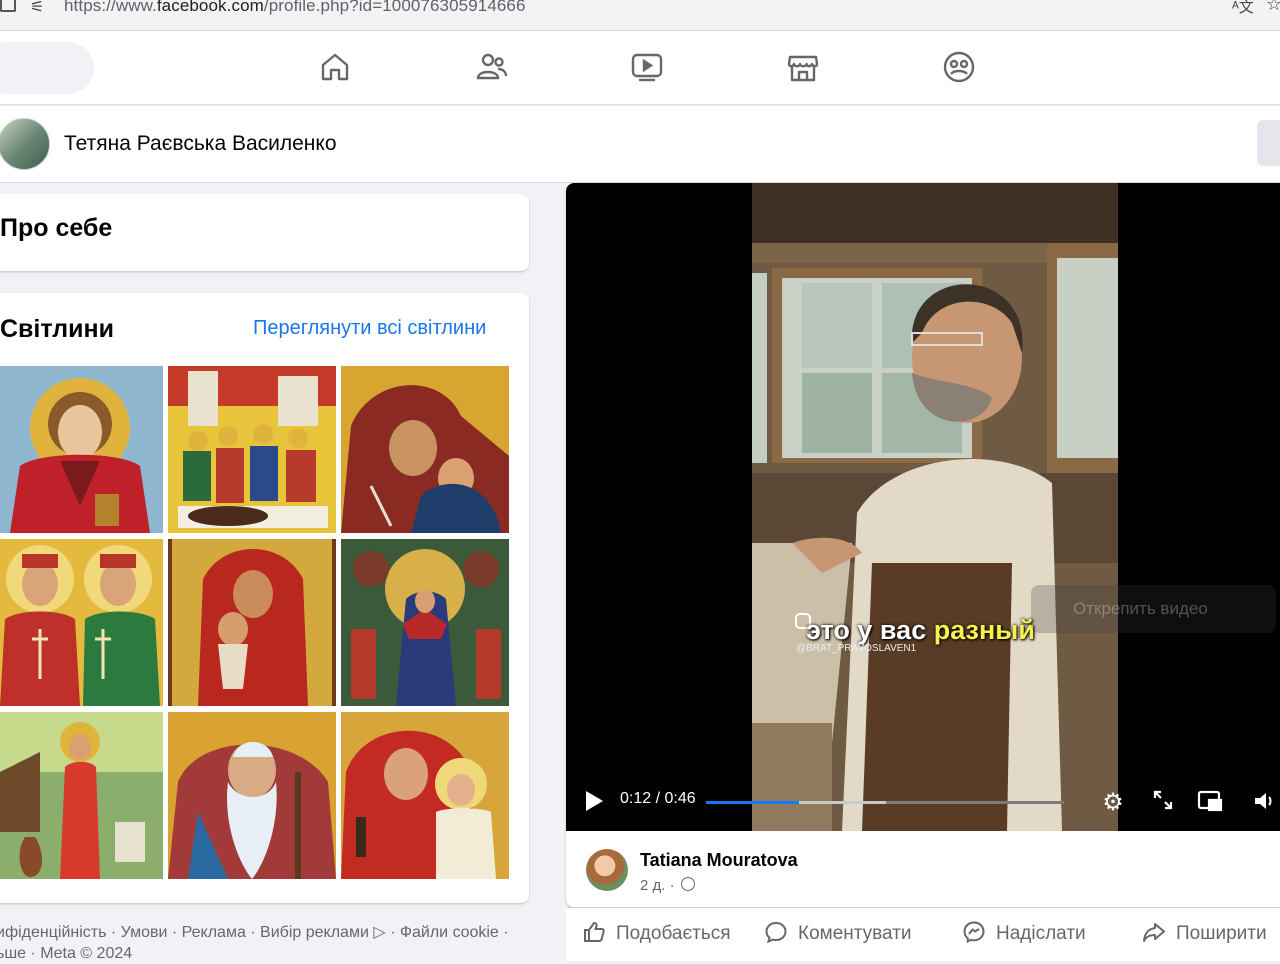 This screenshot has width=1280, height=964. What do you see at coordinates (210, 7) in the screenshot?
I see `url-domain: facebook.com` at bounding box center [210, 7].